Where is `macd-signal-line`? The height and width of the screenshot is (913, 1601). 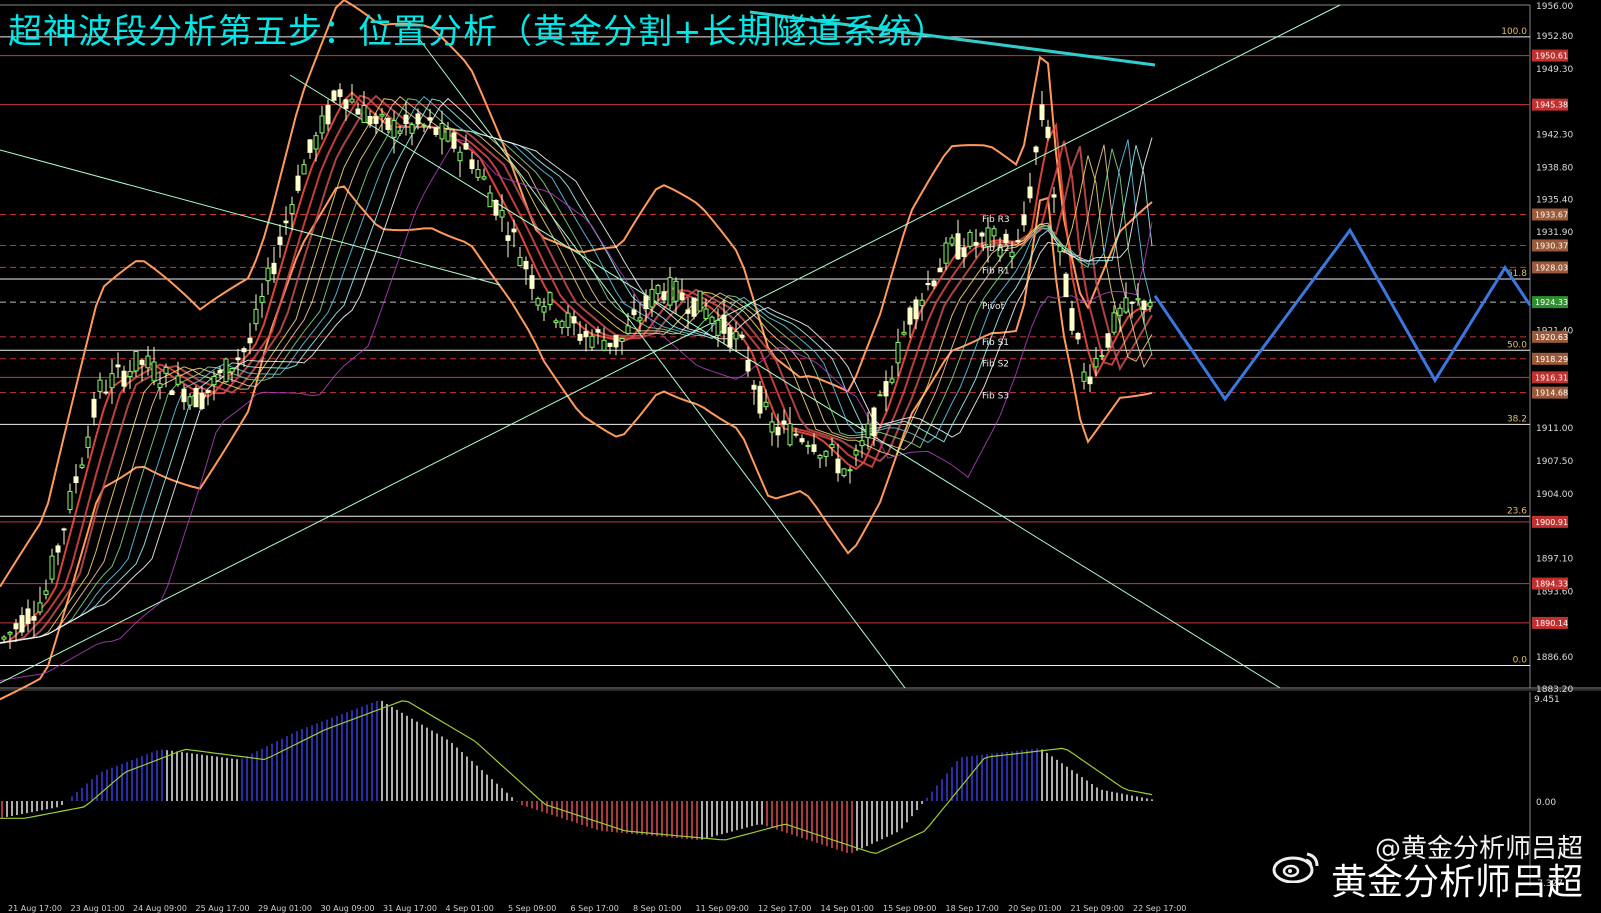 macd-signal-line is located at coordinates (576, 777).